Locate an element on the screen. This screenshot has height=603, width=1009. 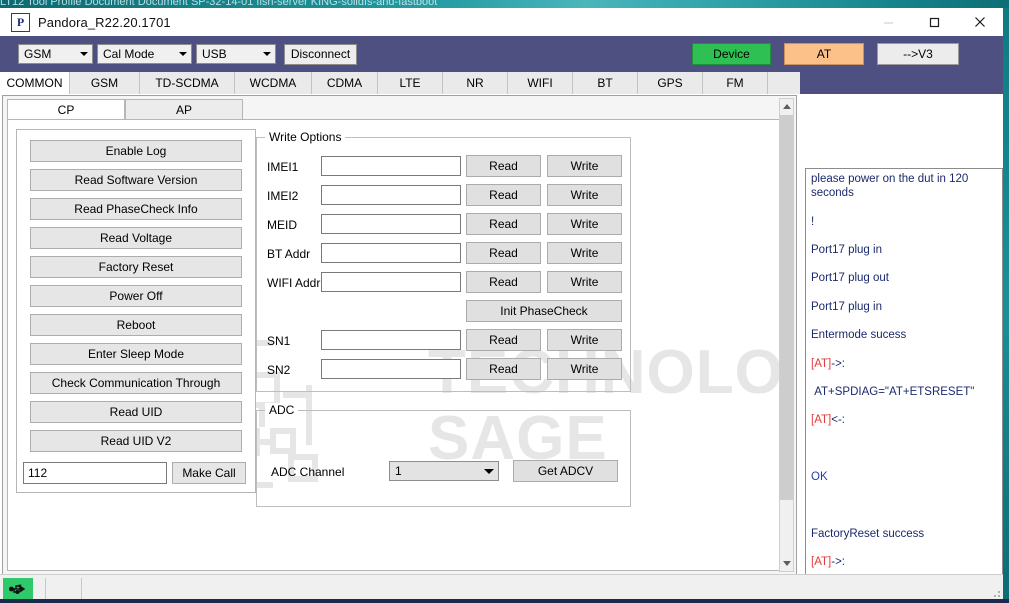
imei1-read-button: Read is located at coordinates (503, 166).